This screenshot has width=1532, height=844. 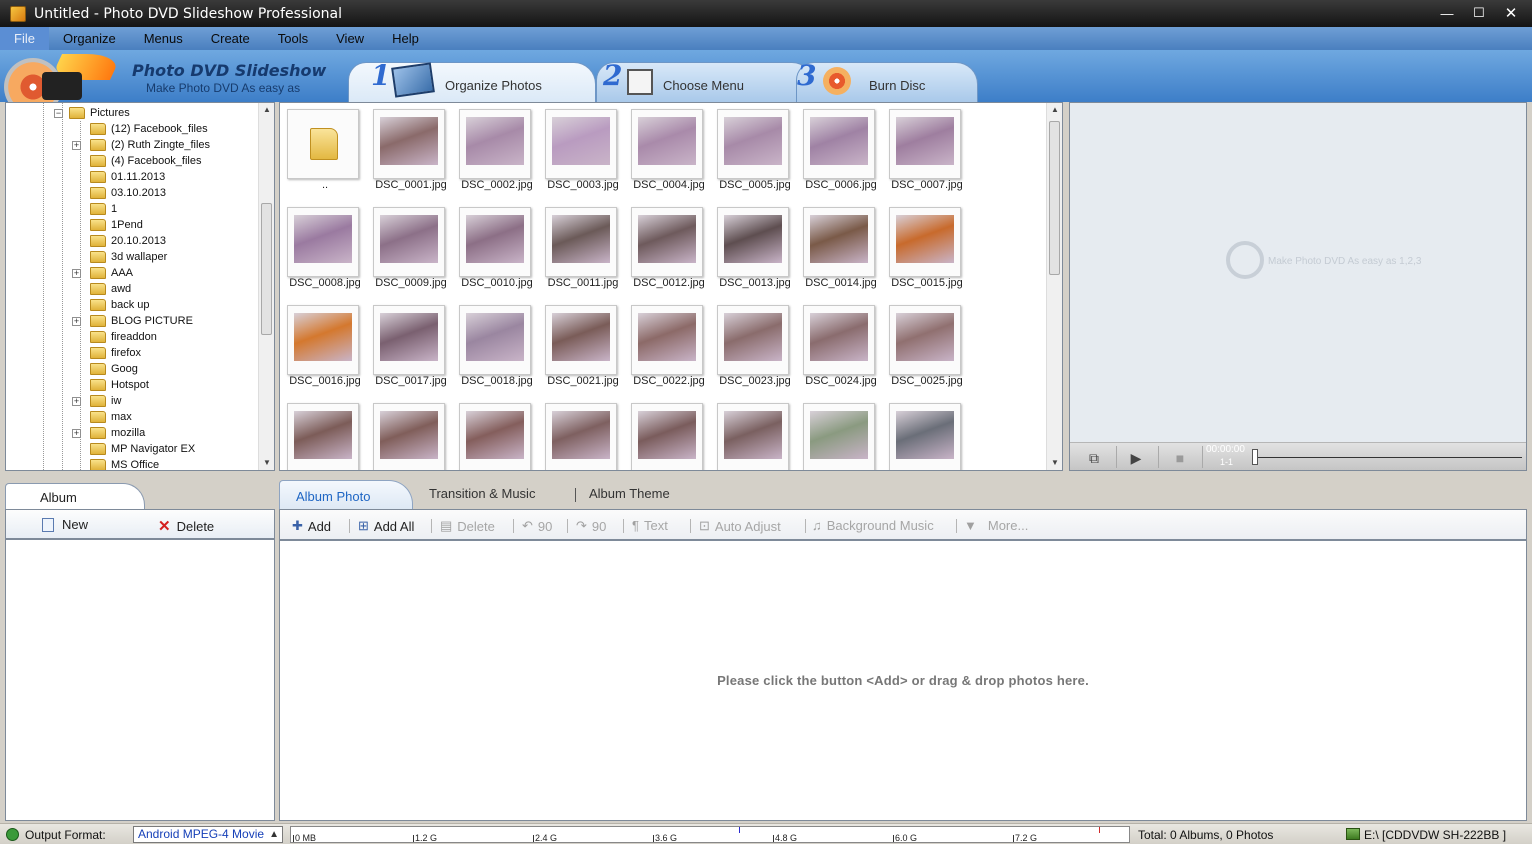 What do you see at coordinates (927, 249) in the screenshot?
I see `thumbnail: DSC_0015.jpg` at bounding box center [927, 249].